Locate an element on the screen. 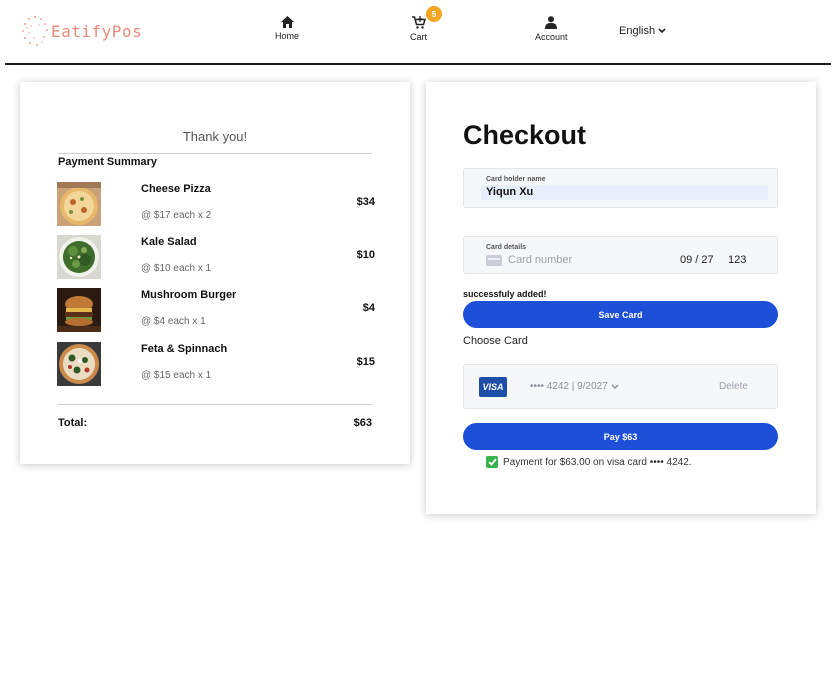 This screenshot has width=836, height=694. nav-cart-label: Cart is located at coordinates (419, 37).